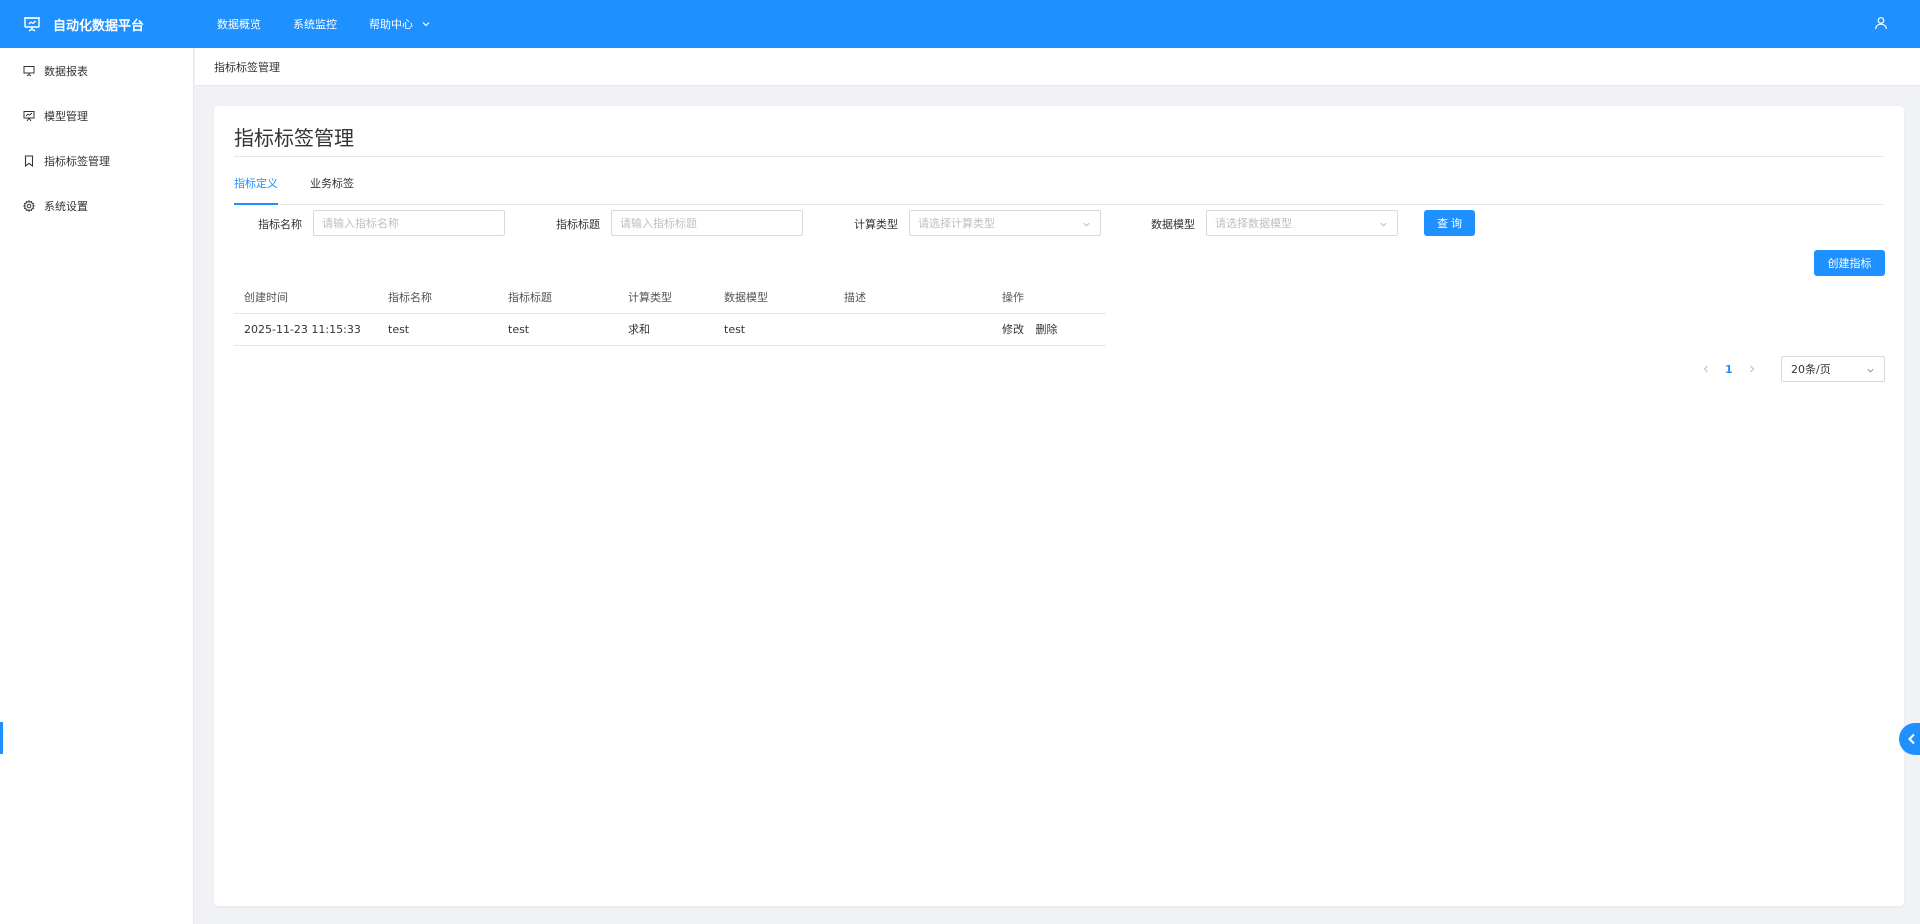 The image size is (1920, 924). I want to click on cell-actions: 修改 删除, so click(1034, 330).